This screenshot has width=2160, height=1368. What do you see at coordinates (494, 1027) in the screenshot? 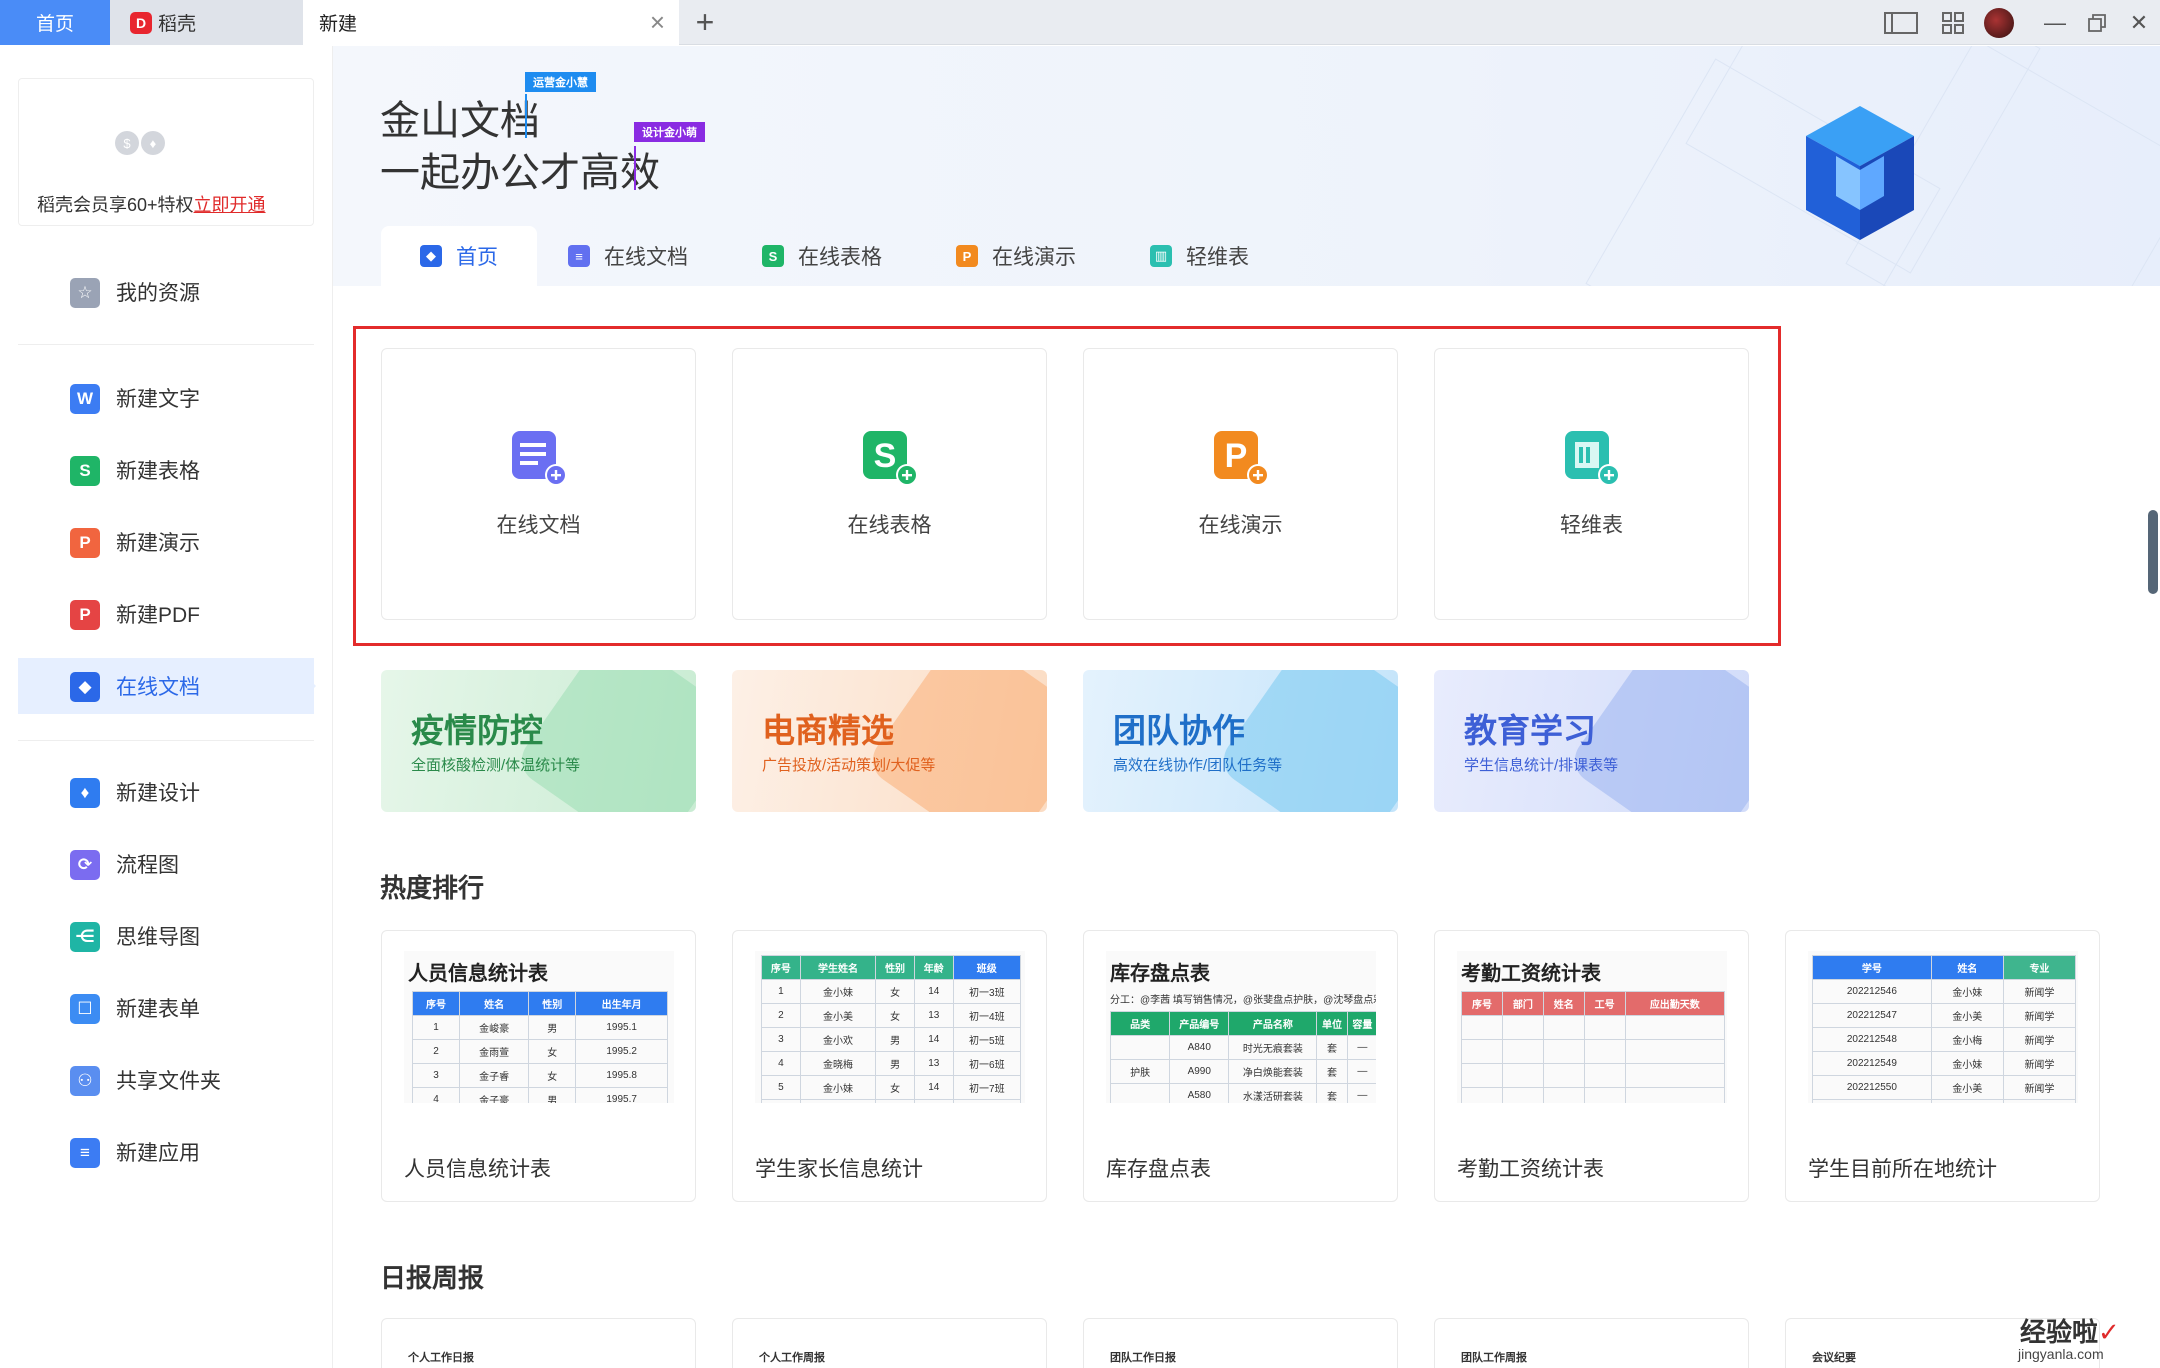
I see `preview-cell: 金峻豪` at bounding box center [494, 1027].